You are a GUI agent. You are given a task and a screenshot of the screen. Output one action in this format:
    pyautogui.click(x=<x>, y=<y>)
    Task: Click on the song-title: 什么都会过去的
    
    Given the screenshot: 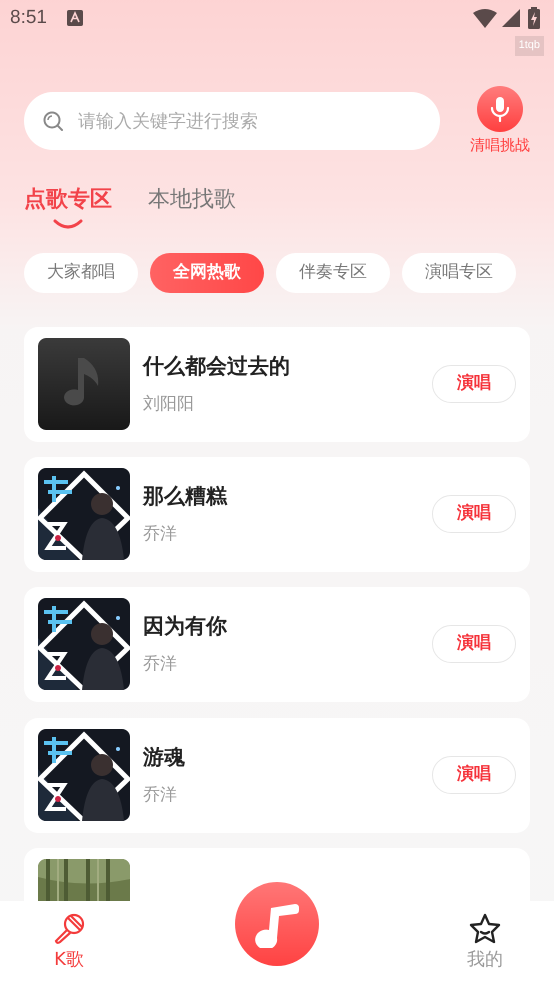 What is the action you would take?
    pyautogui.click(x=217, y=366)
    